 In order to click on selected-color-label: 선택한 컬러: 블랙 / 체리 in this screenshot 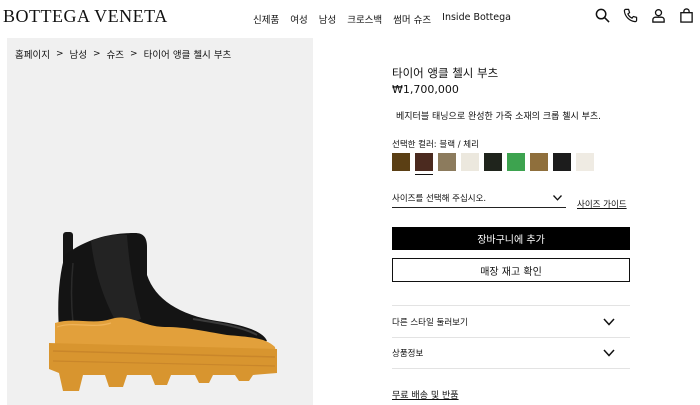, I will do `click(435, 145)`.